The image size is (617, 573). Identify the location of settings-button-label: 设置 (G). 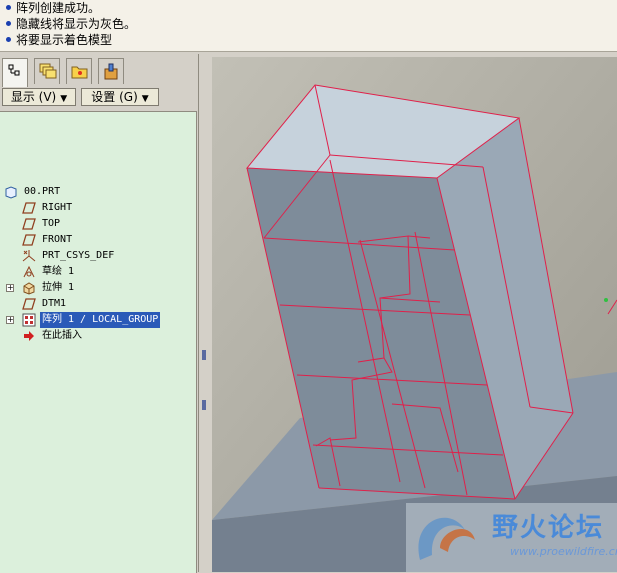
(114, 97).